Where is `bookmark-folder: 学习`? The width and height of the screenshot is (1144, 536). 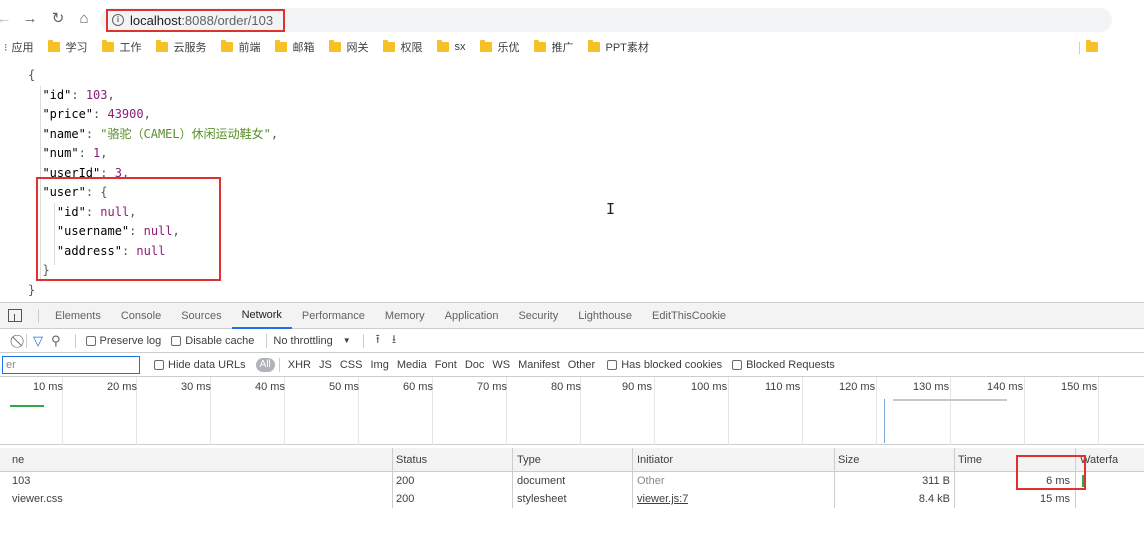 bookmark-folder: 学习 is located at coordinates (67, 47).